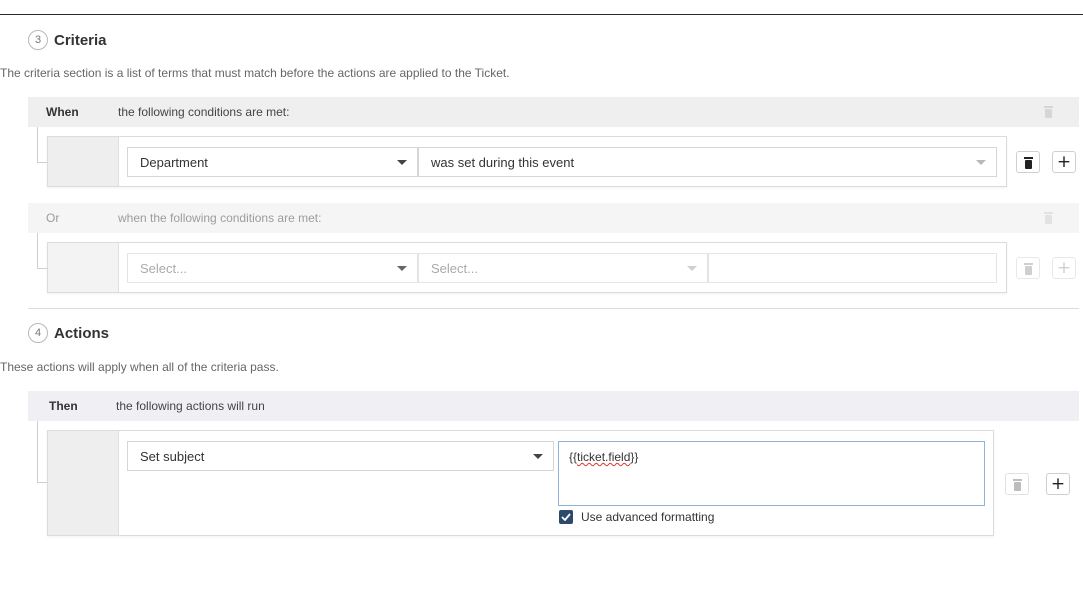  What do you see at coordinates (63, 406) in the screenshot?
I see `then-keyword: Then` at bounding box center [63, 406].